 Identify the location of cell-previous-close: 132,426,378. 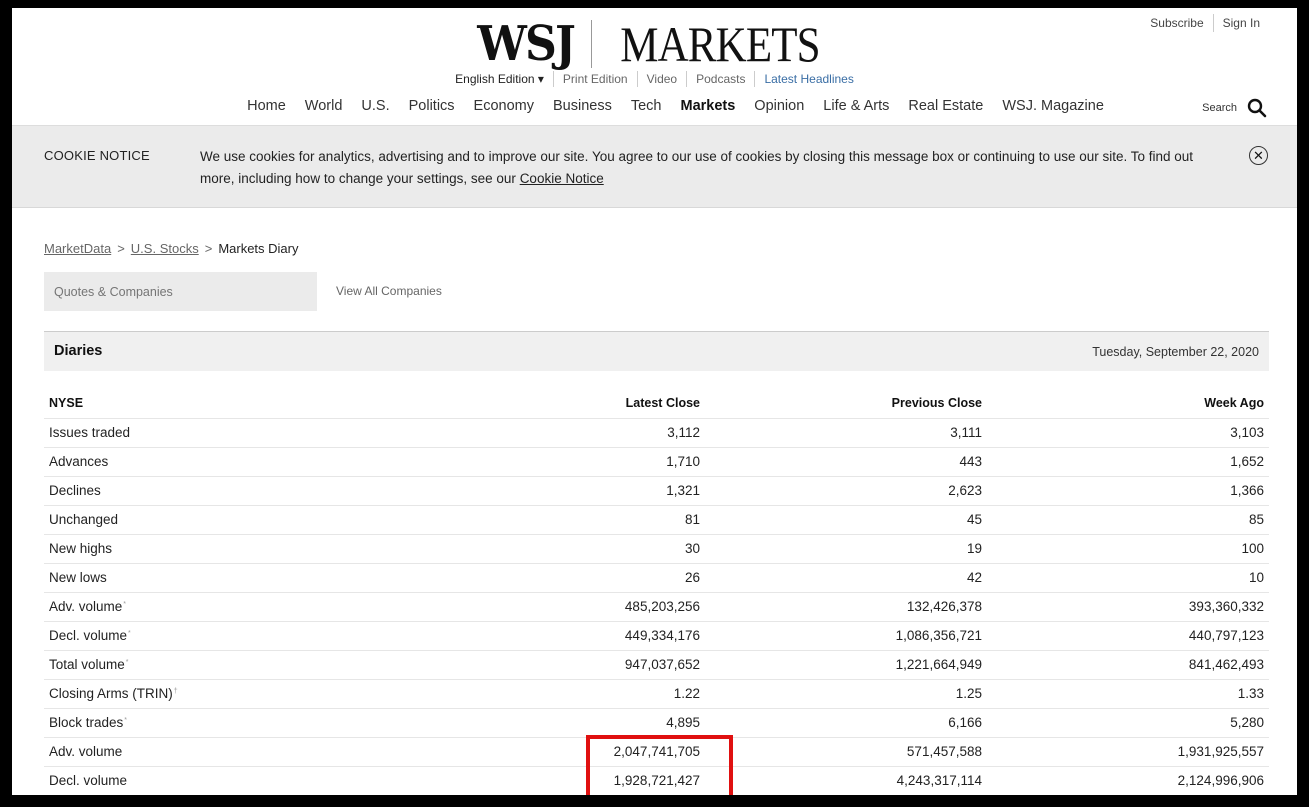
(846, 607).